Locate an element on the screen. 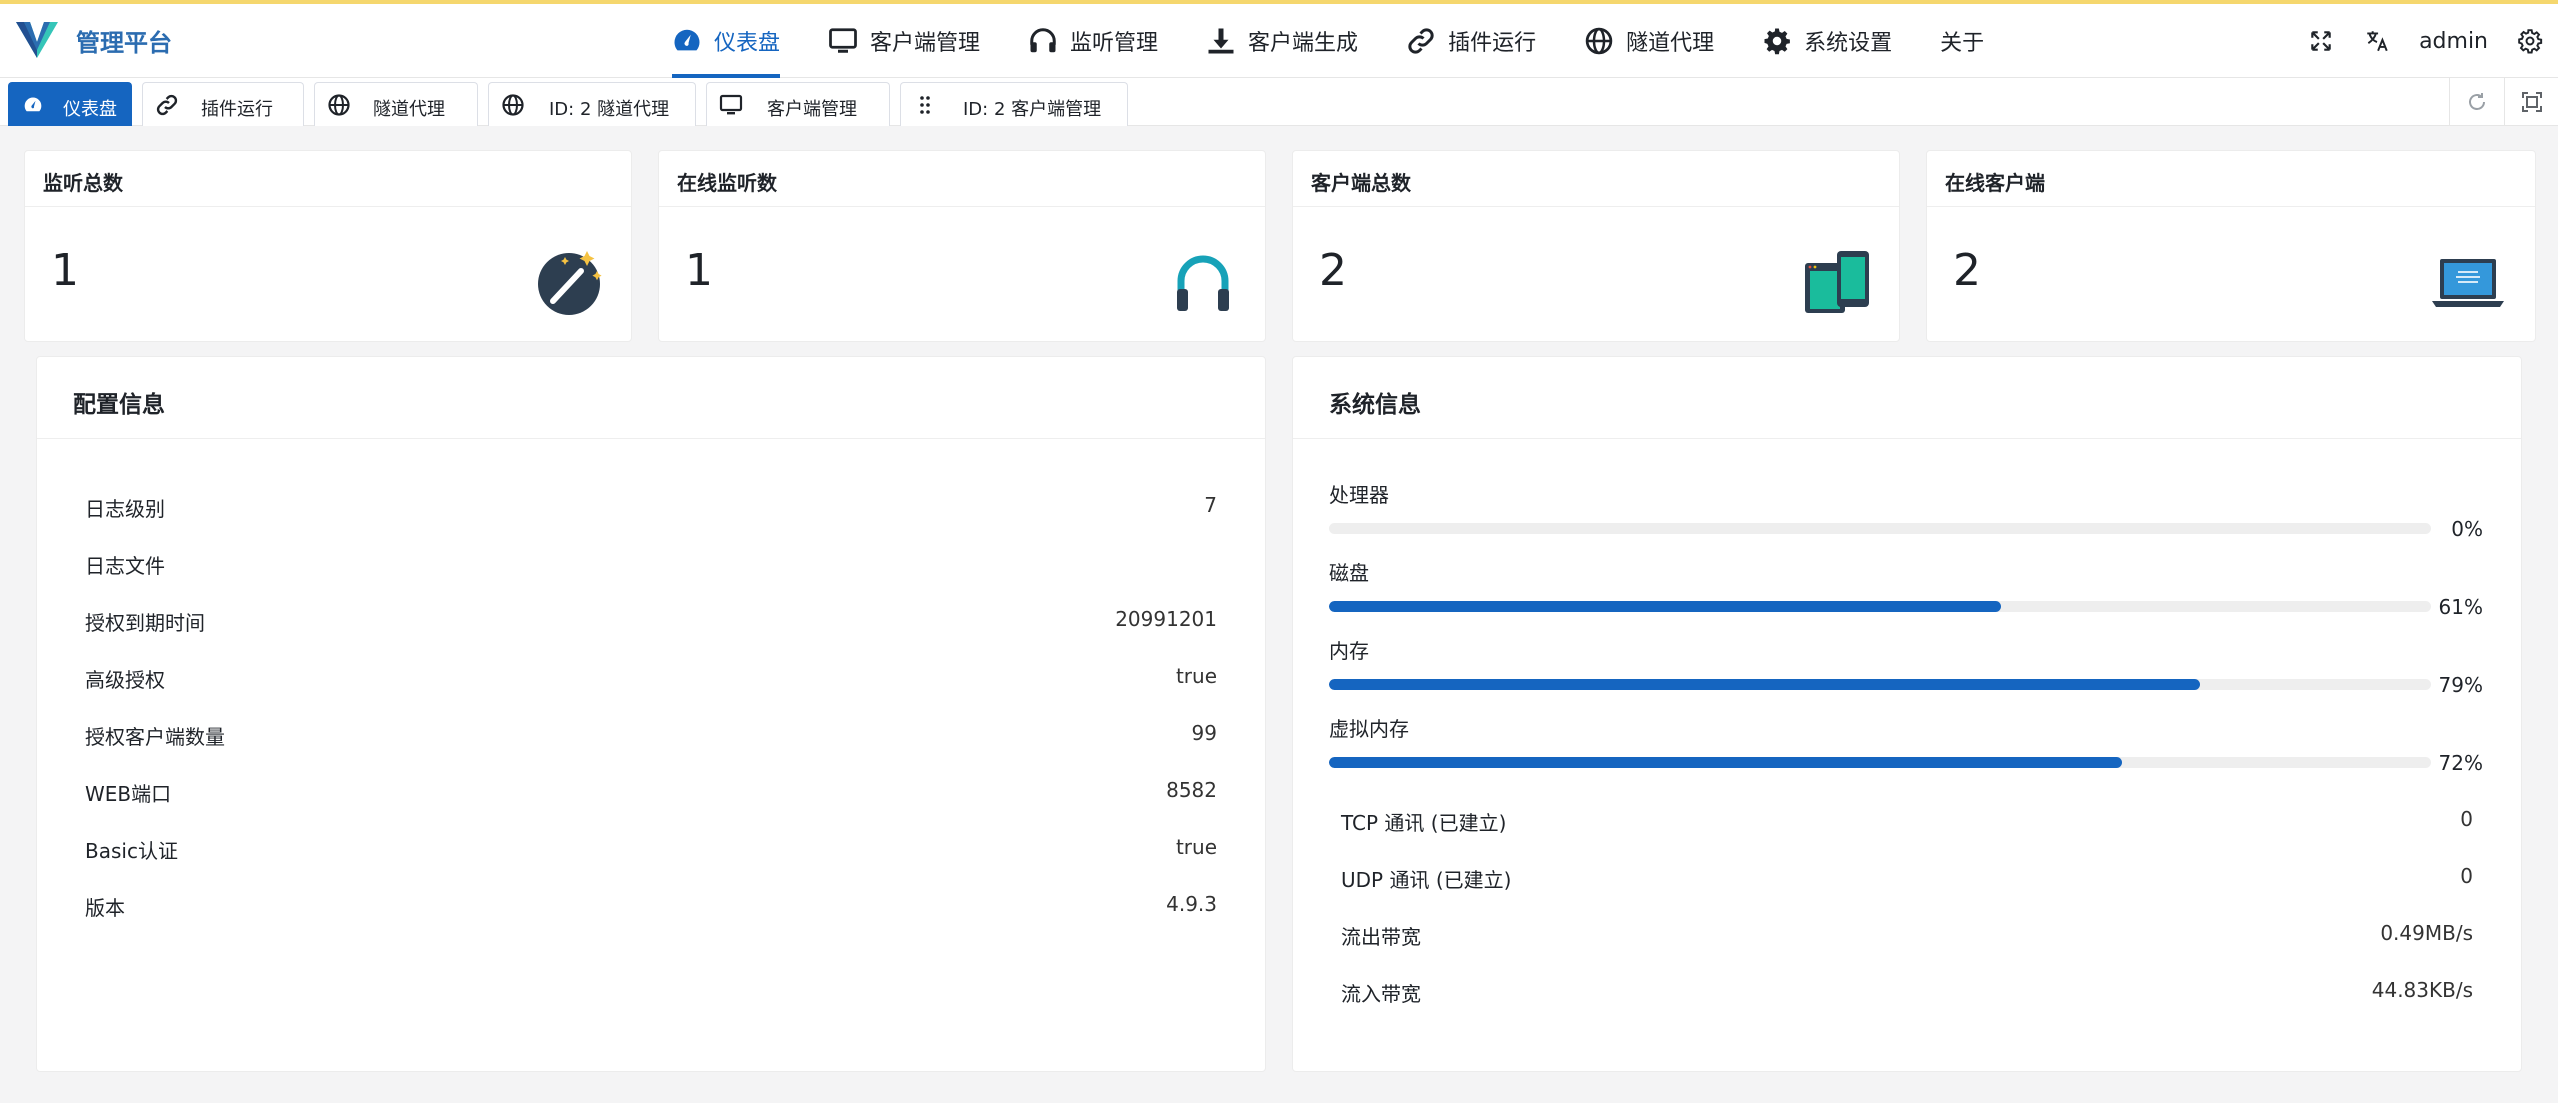 The height and width of the screenshot is (1103, 2558). stat-title: 在线监听数 is located at coordinates (962, 179).